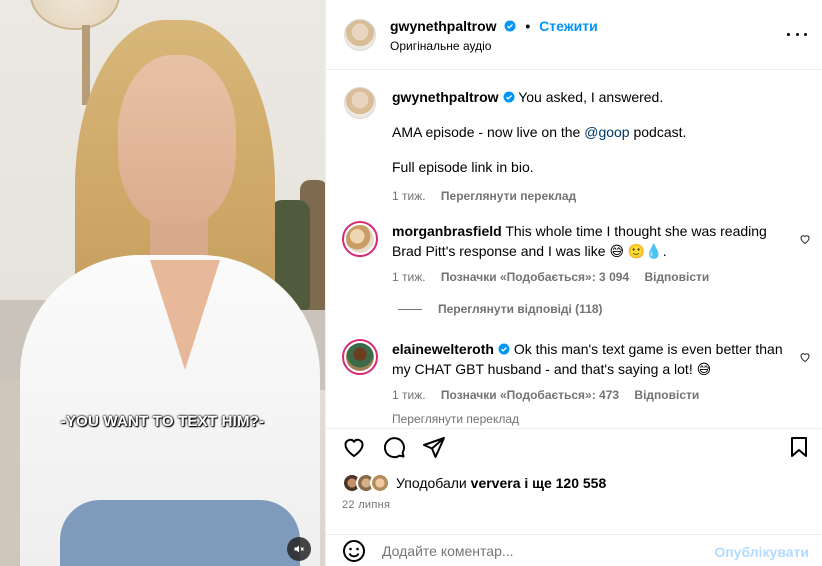 The image size is (822, 566). Describe the element at coordinates (587, 417) in the screenshot. I see `comment-translate-row: Переглянути переклад` at that location.